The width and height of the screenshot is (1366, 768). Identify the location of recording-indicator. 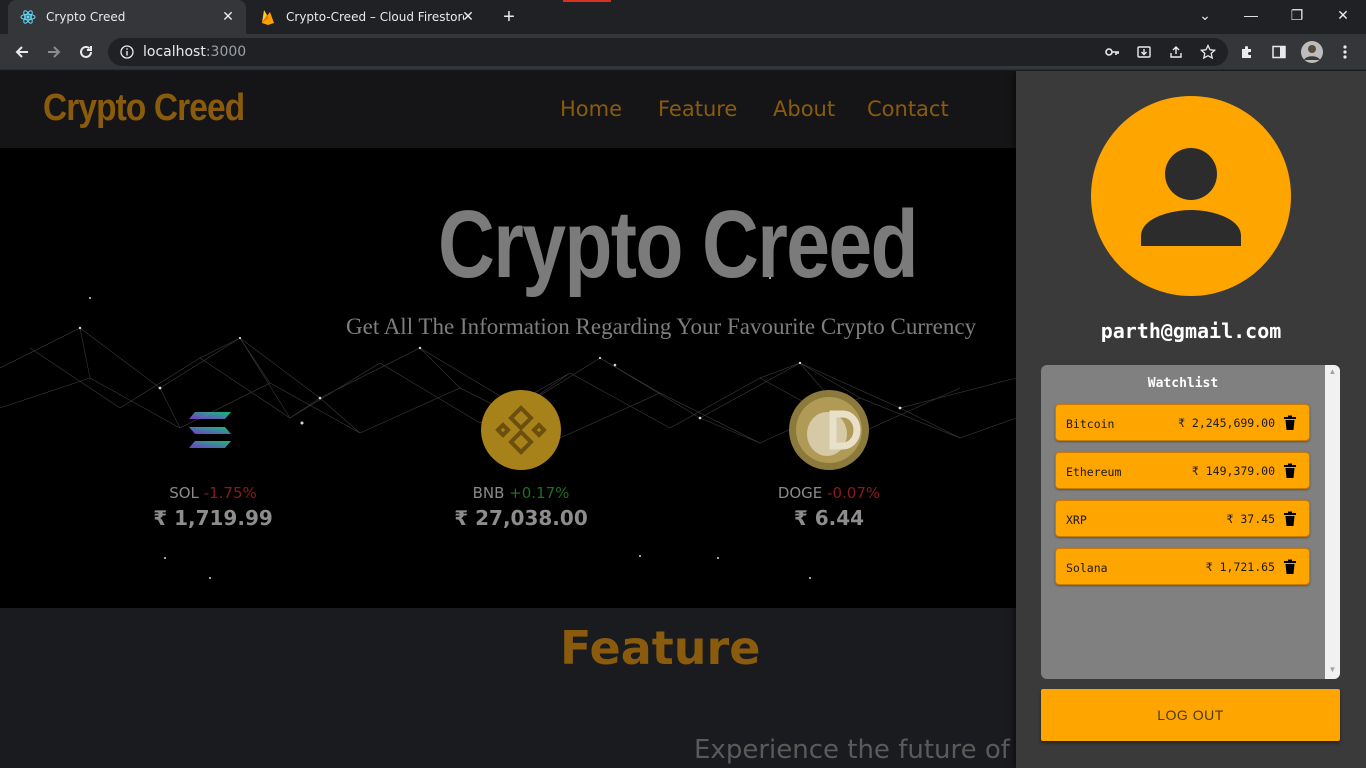
(587, 1).